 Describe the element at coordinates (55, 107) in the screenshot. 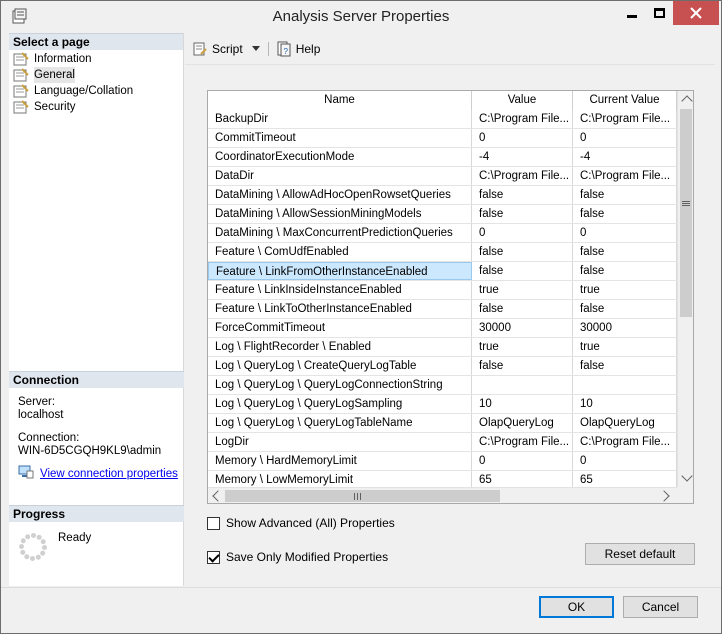

I see `page-item-label: Security` at that location.